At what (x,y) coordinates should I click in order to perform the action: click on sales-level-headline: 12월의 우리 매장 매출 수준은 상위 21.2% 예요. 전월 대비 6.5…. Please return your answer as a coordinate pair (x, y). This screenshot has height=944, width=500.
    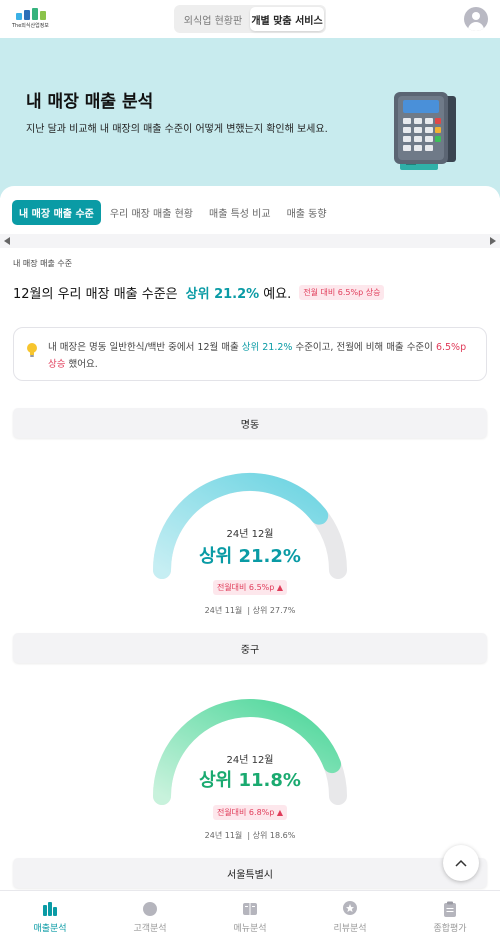
    Looking at the image, I should click on (199, 292).